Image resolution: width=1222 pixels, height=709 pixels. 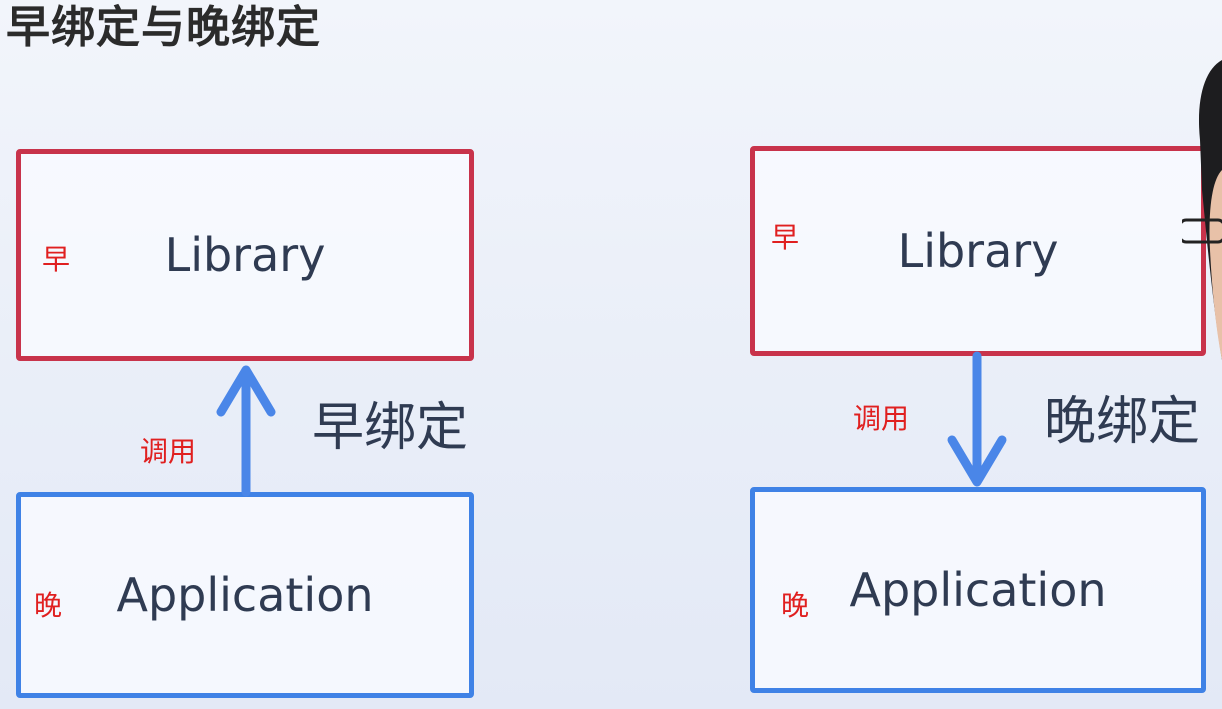 What do you see at coordinates (611, 424) in the screenshot?
I see `arrows-layer` at bounding box center [611, 424].